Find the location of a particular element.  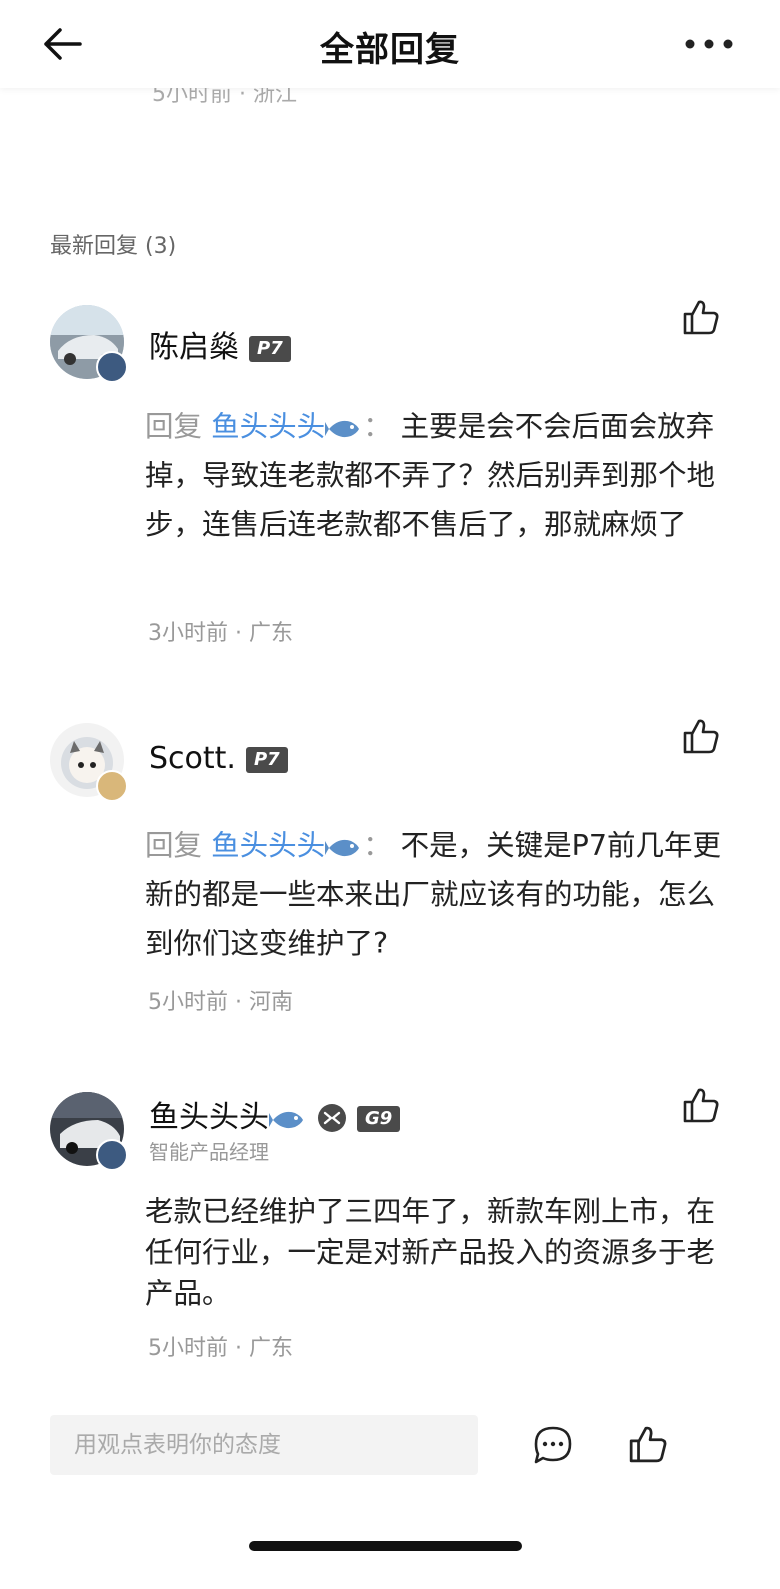

xpeng-logo-icon is located at coordinates (332, 1118).